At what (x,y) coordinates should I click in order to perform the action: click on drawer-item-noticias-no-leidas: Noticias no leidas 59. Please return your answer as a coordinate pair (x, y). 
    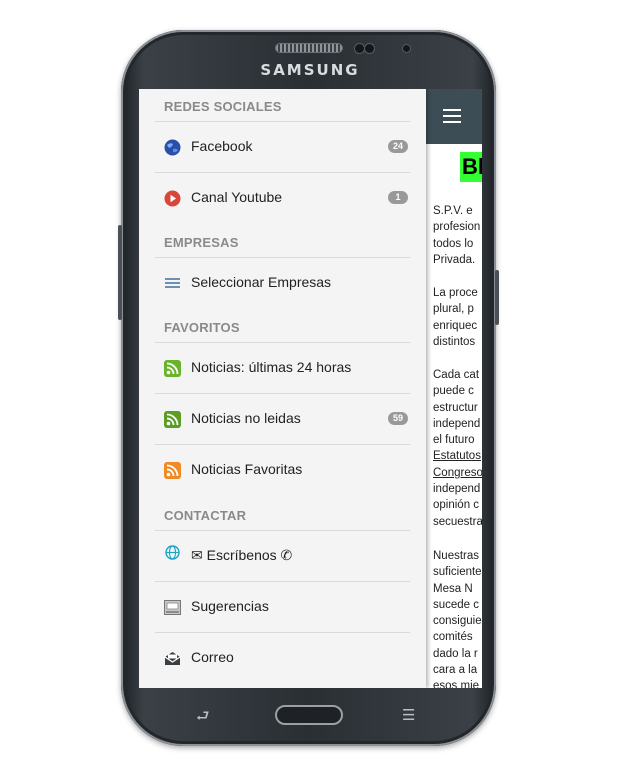
    Looking at the image, I should click on (282, 419).